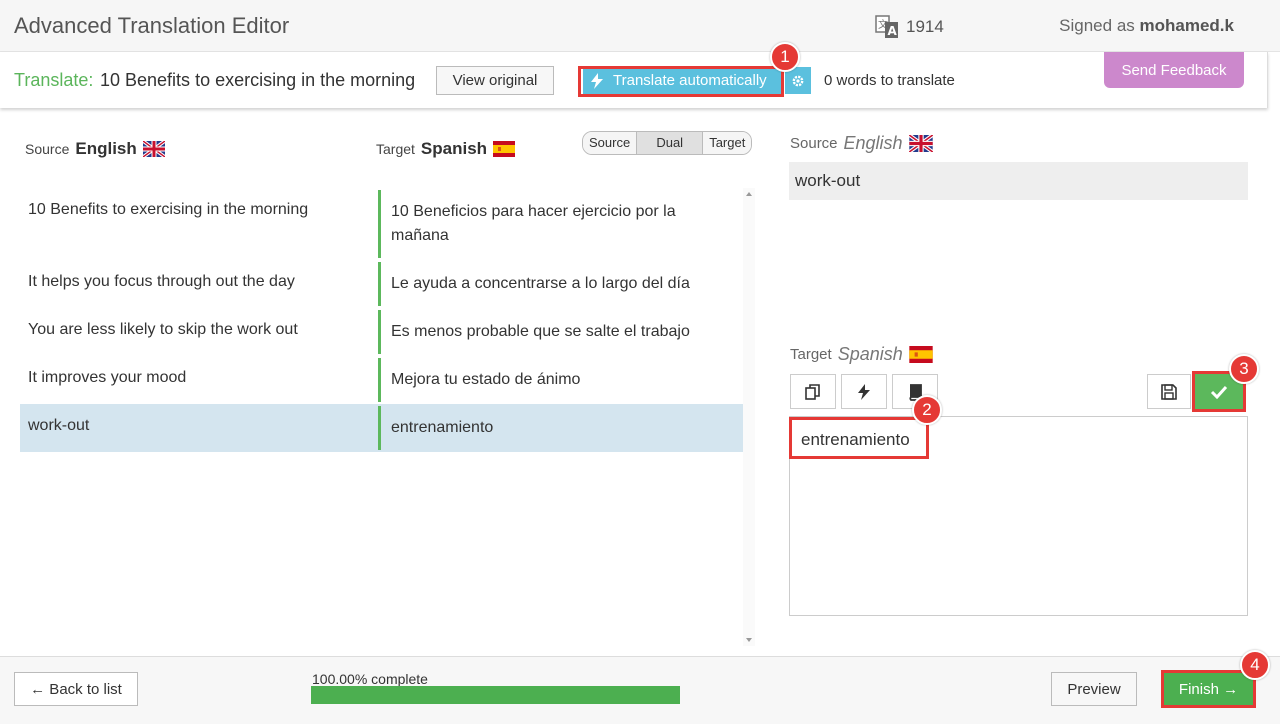  What do you see at coordinates (161, 281) in the screenshot?
I see `segment-source: It helps you focus through out the day` at bounding box center [161, 281].